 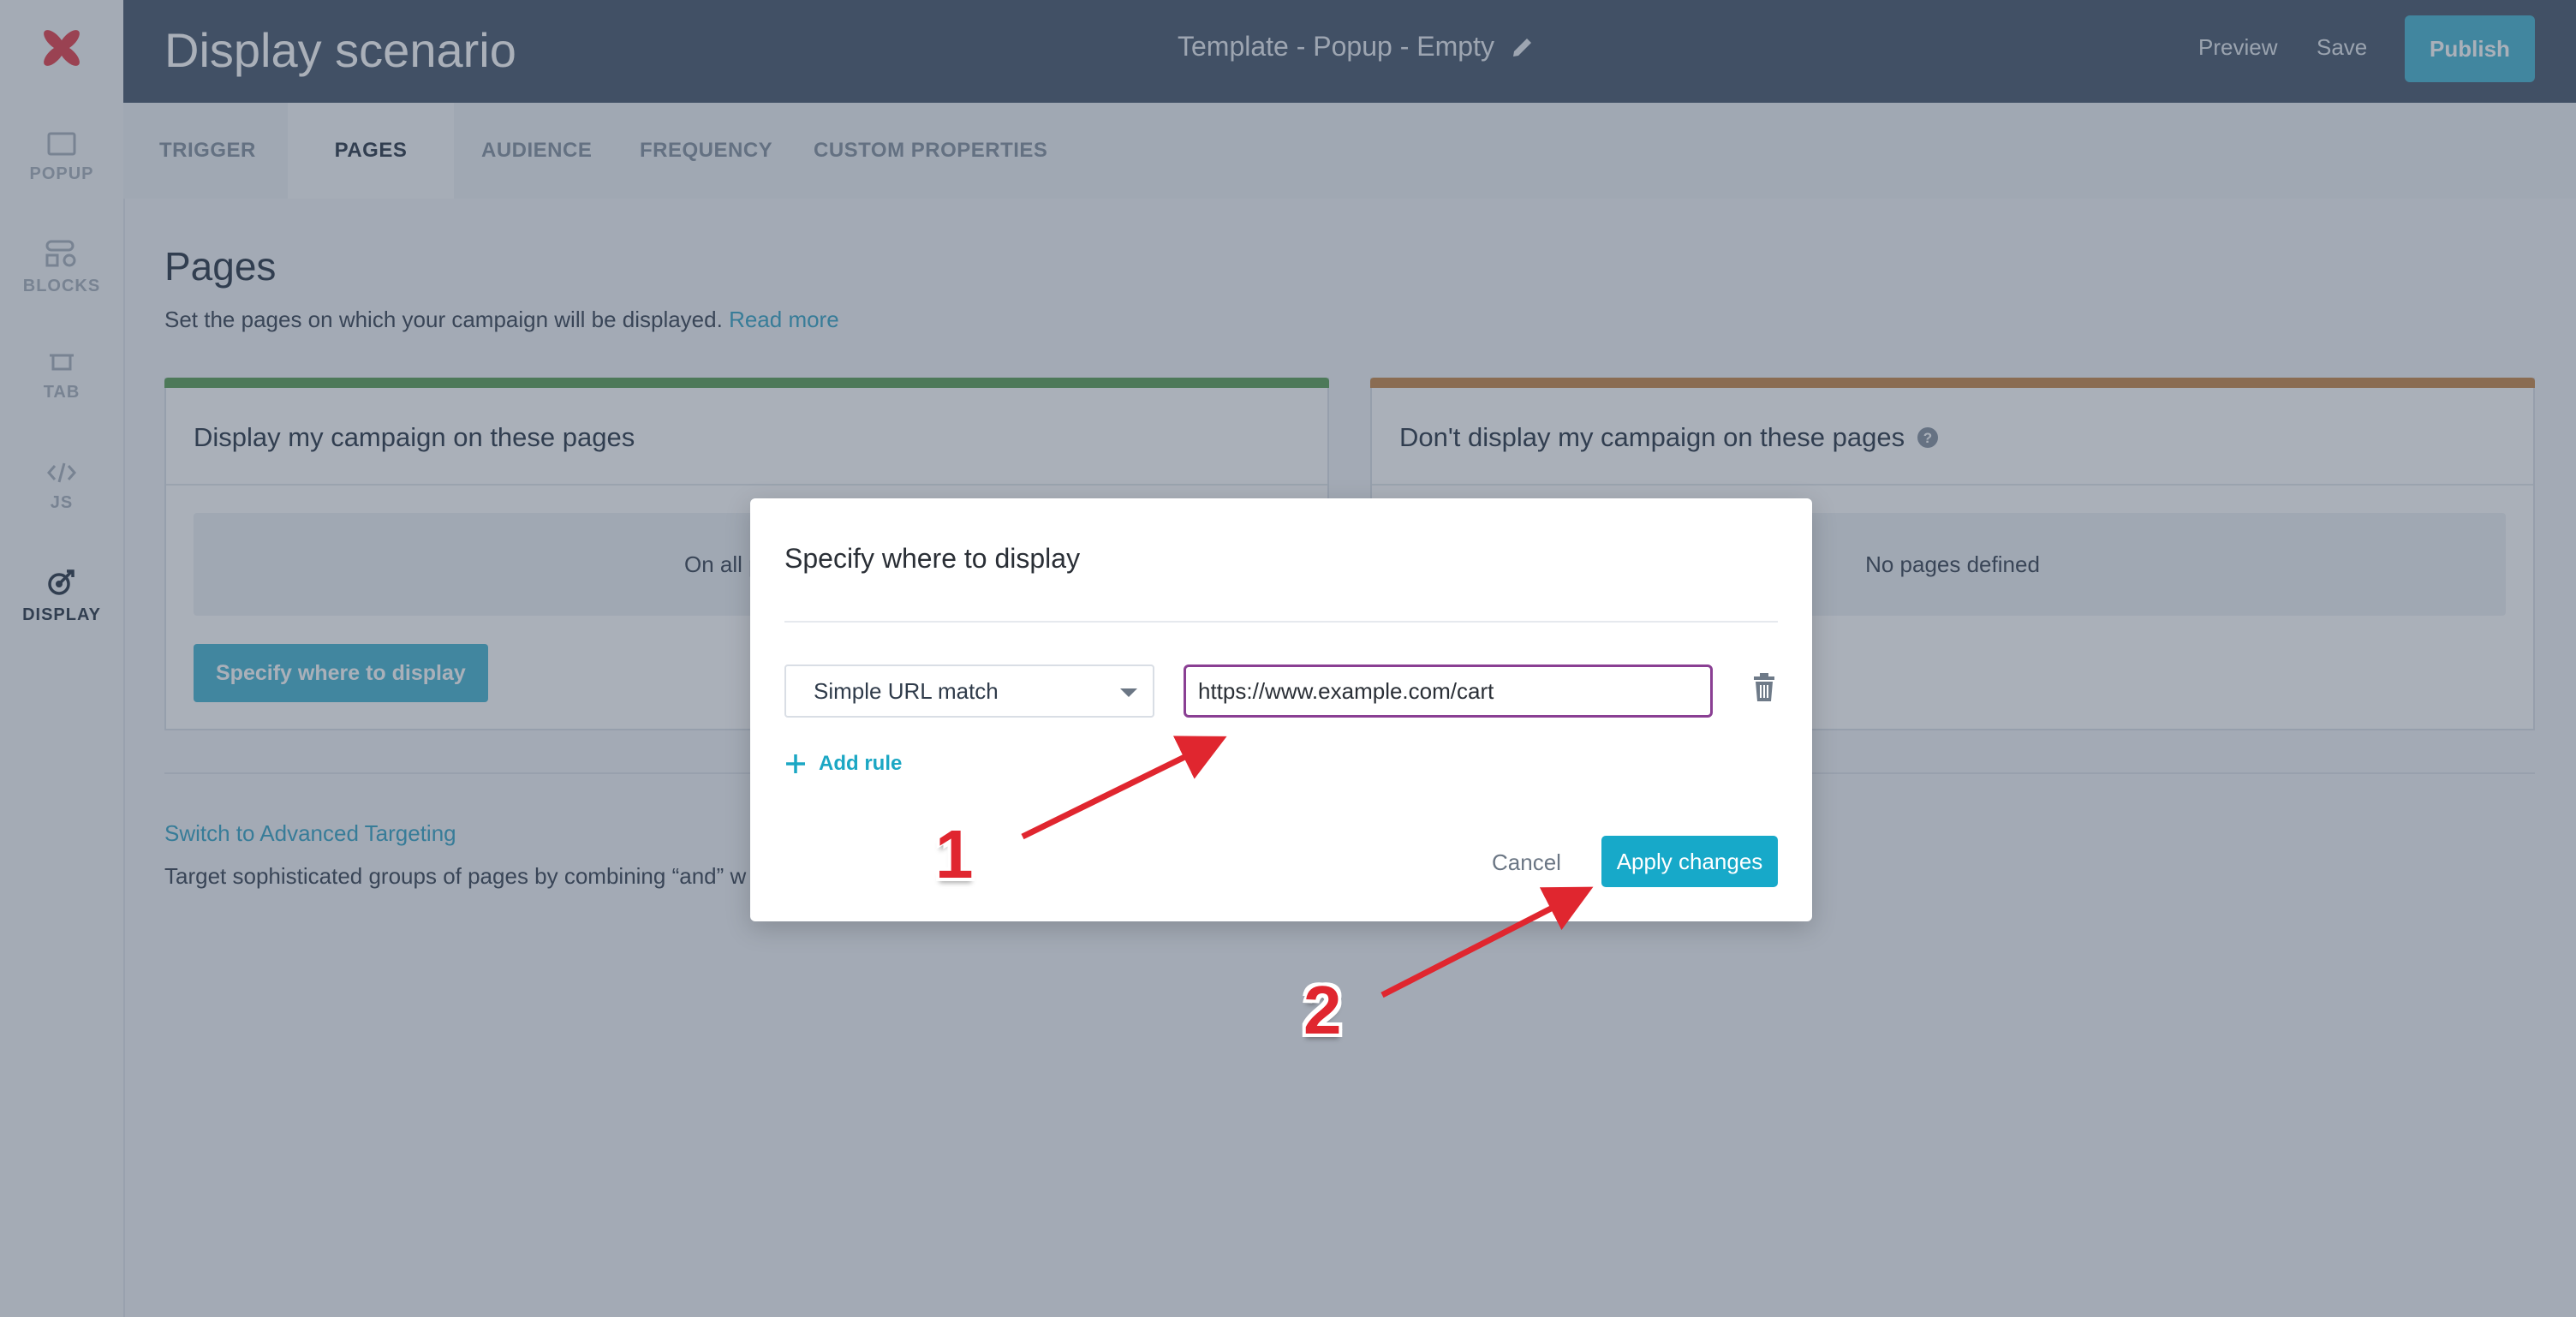 I want to click on annotation-layer, so click(x=1307, y=867).